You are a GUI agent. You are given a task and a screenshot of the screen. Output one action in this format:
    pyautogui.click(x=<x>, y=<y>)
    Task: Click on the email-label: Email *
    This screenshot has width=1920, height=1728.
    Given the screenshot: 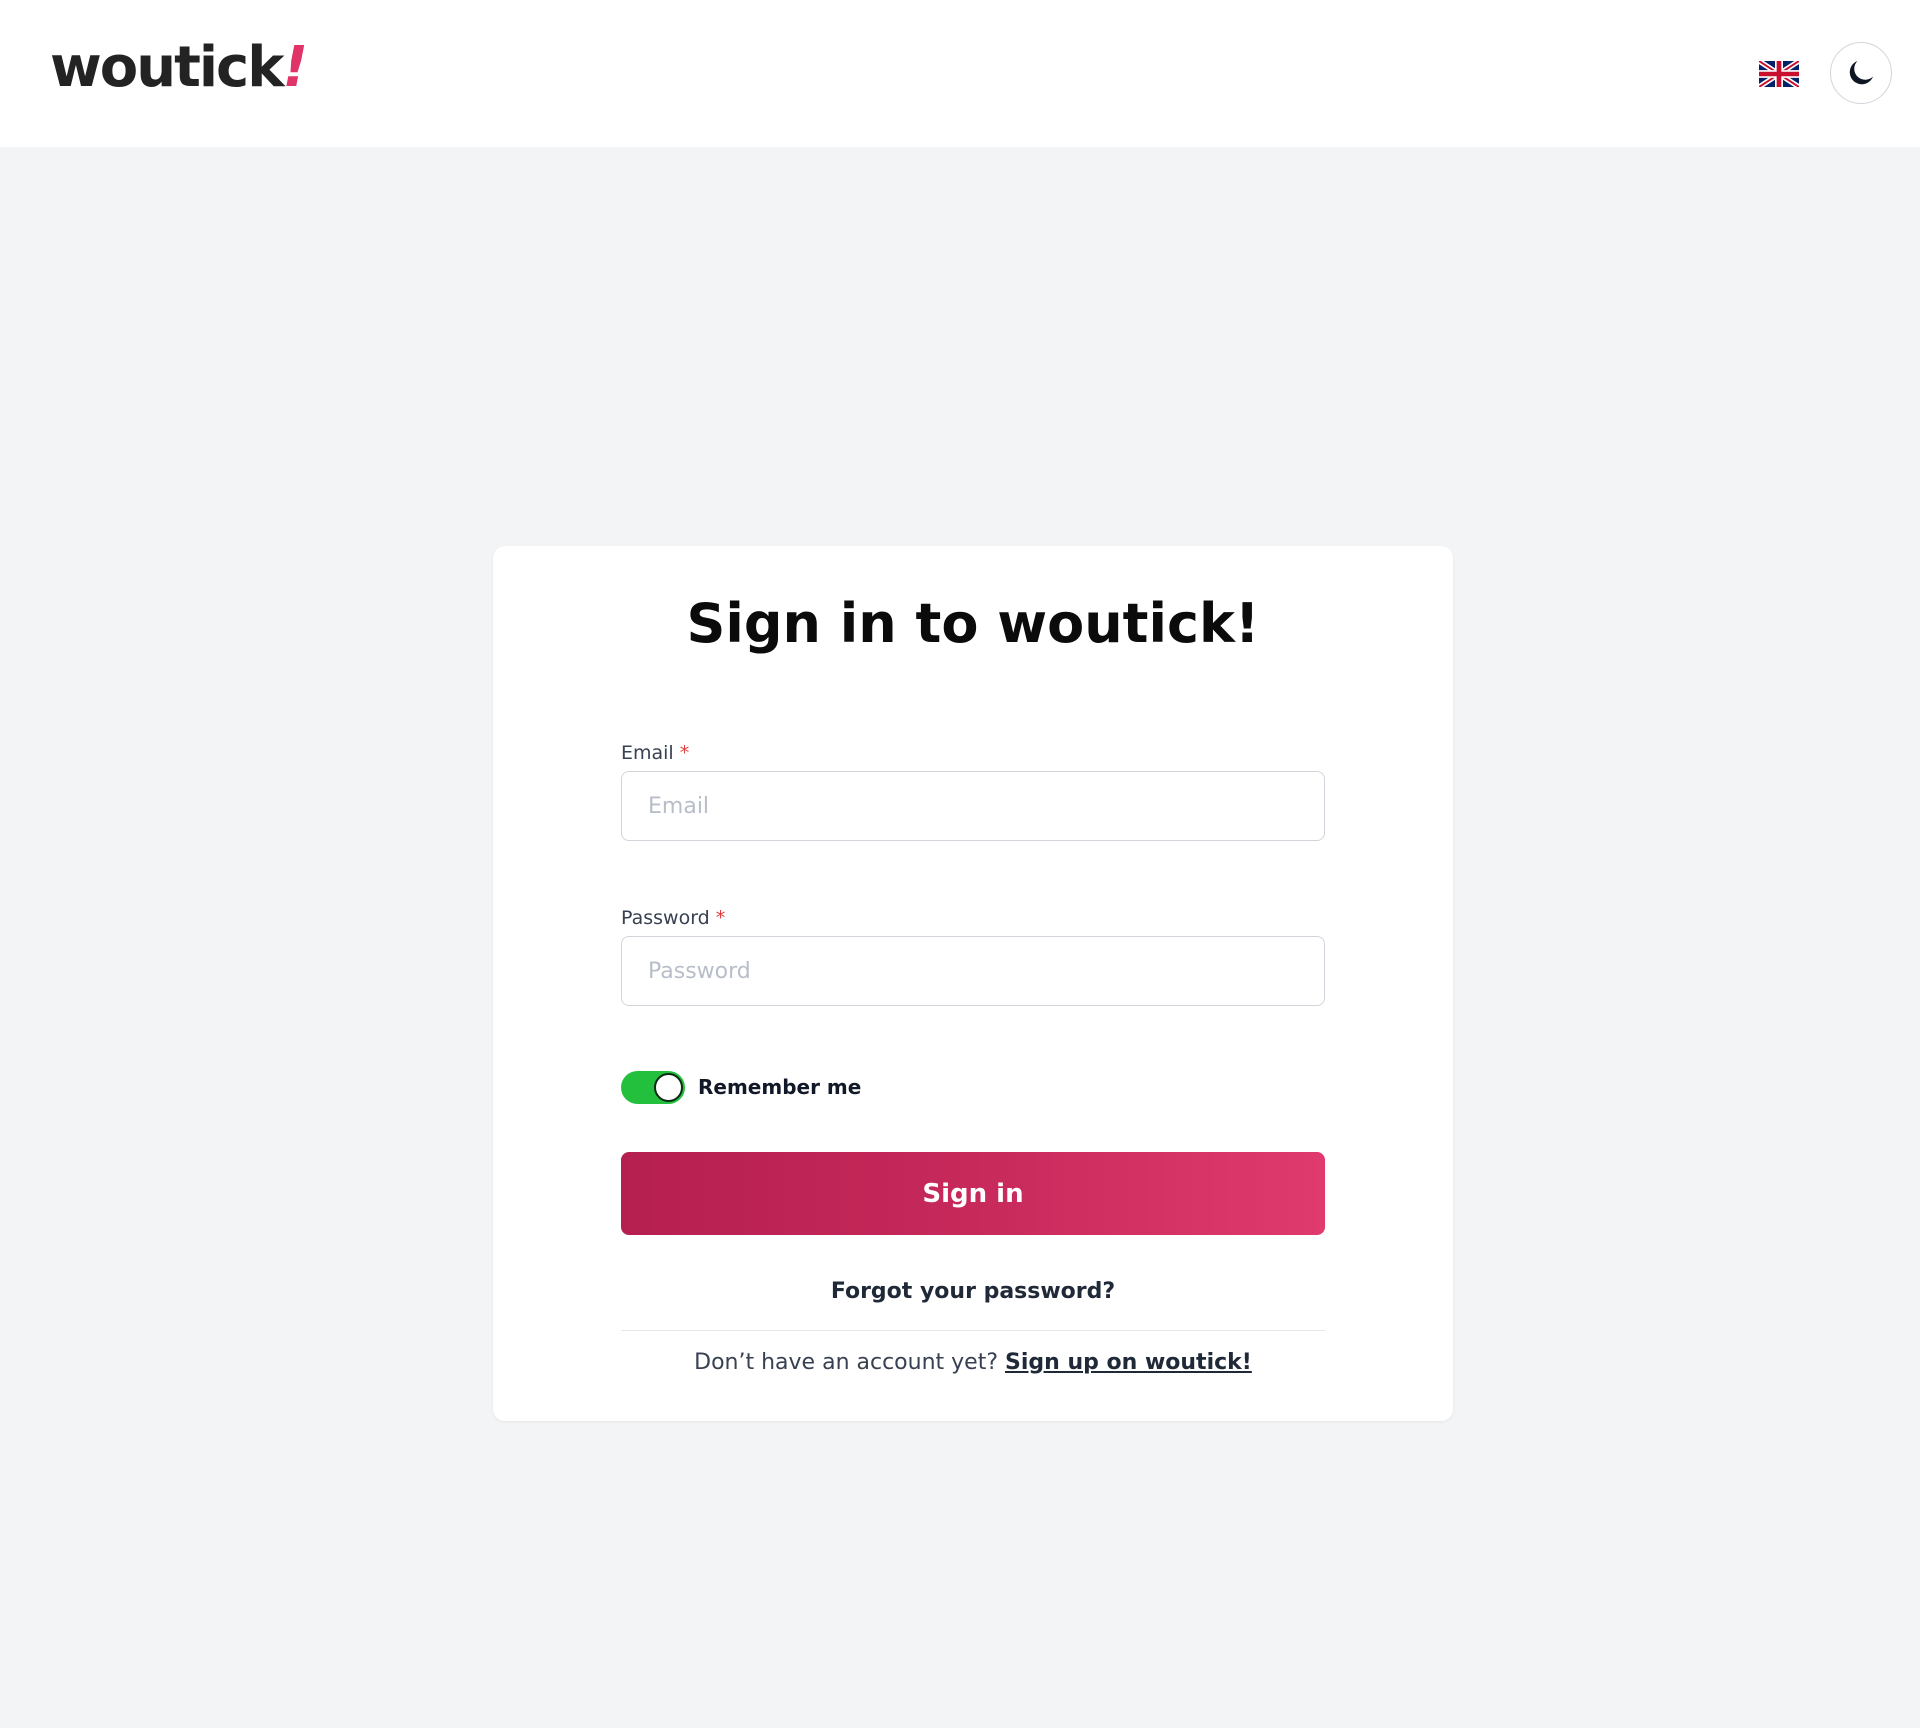 What is the action you would take?
    pyautogui.click(x=655, y=753)
    